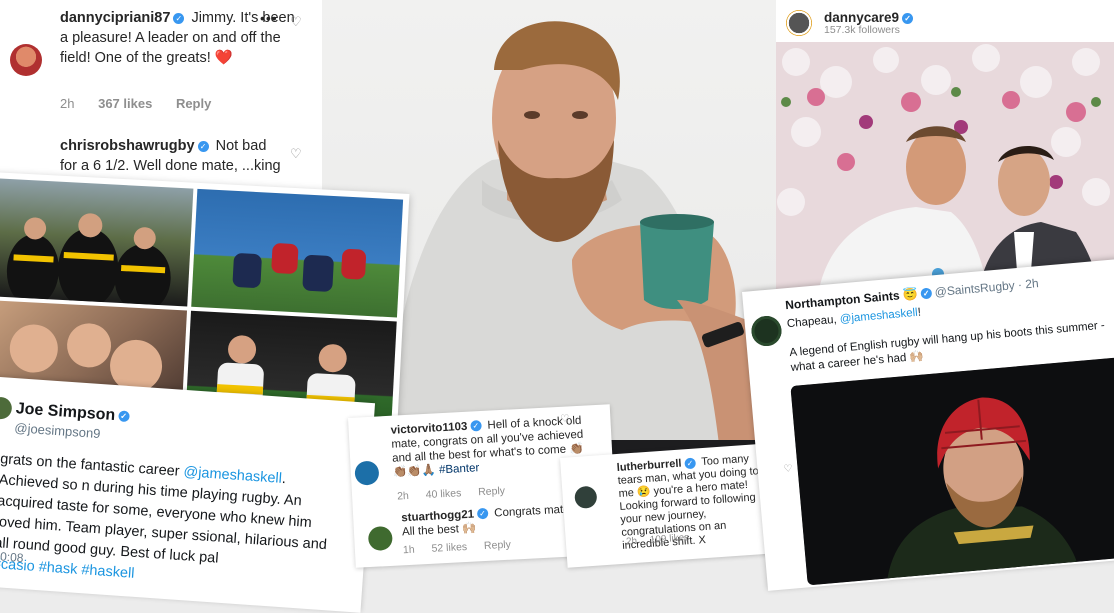 This screenshot has height=613, width=1114. I want to click on comment-likes: 40 likes, so click(443, 494).